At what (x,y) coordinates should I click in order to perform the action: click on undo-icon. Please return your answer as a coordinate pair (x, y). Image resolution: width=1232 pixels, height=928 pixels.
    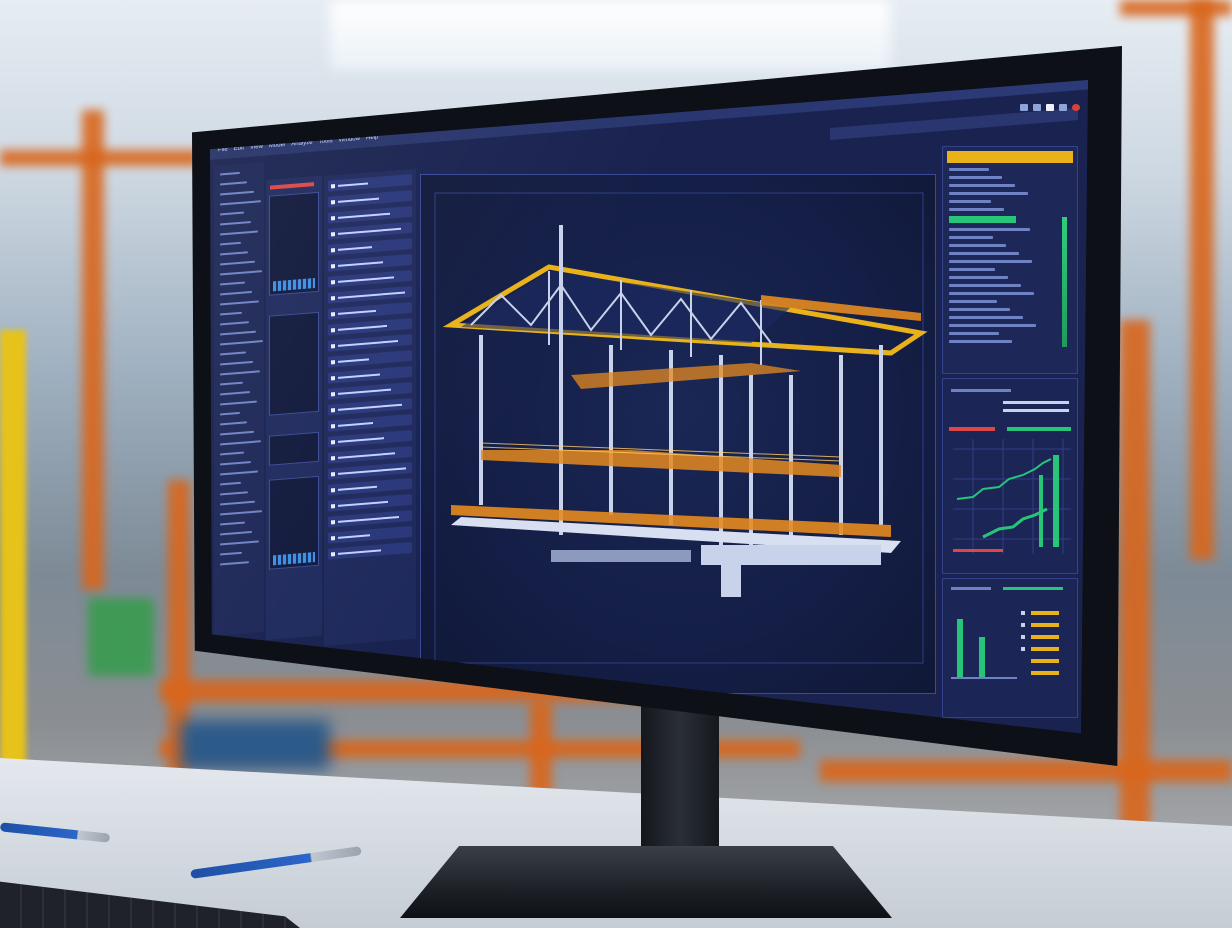
    Looking at the image, I should click on (1024, 107).